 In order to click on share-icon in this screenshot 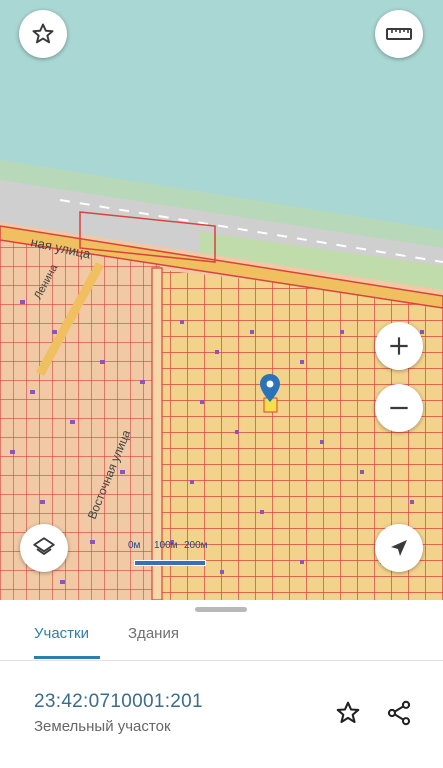, I will do `click(399, 713)`.